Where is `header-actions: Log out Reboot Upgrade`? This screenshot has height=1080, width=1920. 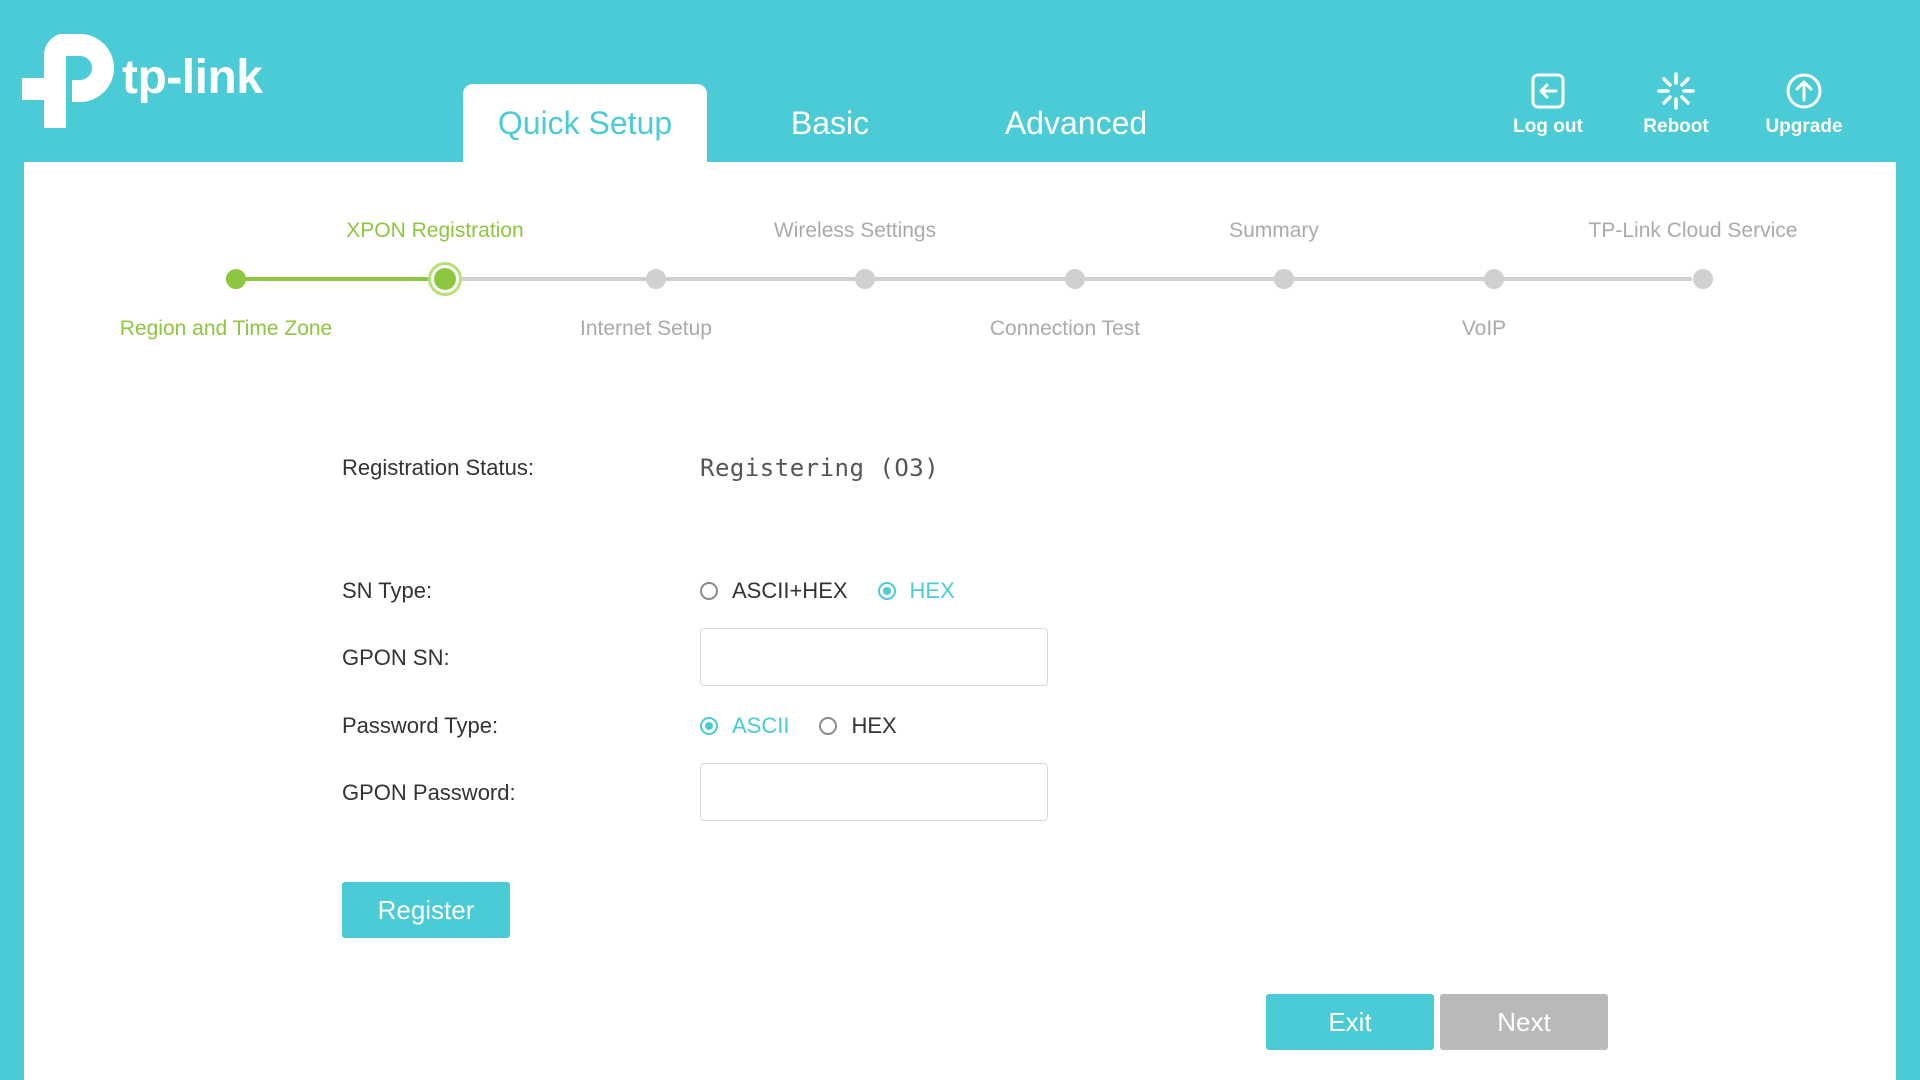 header-actions: Log out Reboot Upgrade is located at coordinates (1676, 105).